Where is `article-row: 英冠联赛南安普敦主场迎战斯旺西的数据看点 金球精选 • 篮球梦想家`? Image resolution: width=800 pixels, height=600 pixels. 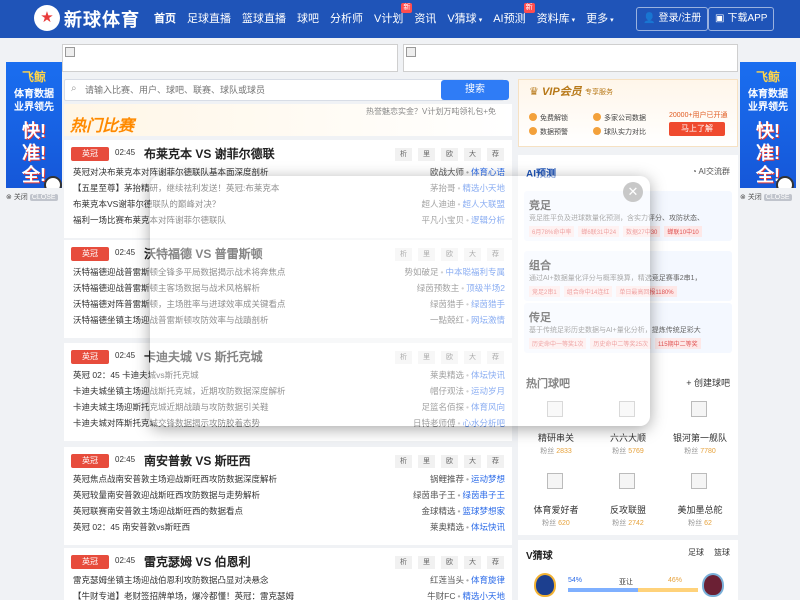
article-row: 英冠联赛南安普敦主场迎战斯旺西的数据看点 金球精选 • 篮球梦想家 is located at coordinates (288, 511).